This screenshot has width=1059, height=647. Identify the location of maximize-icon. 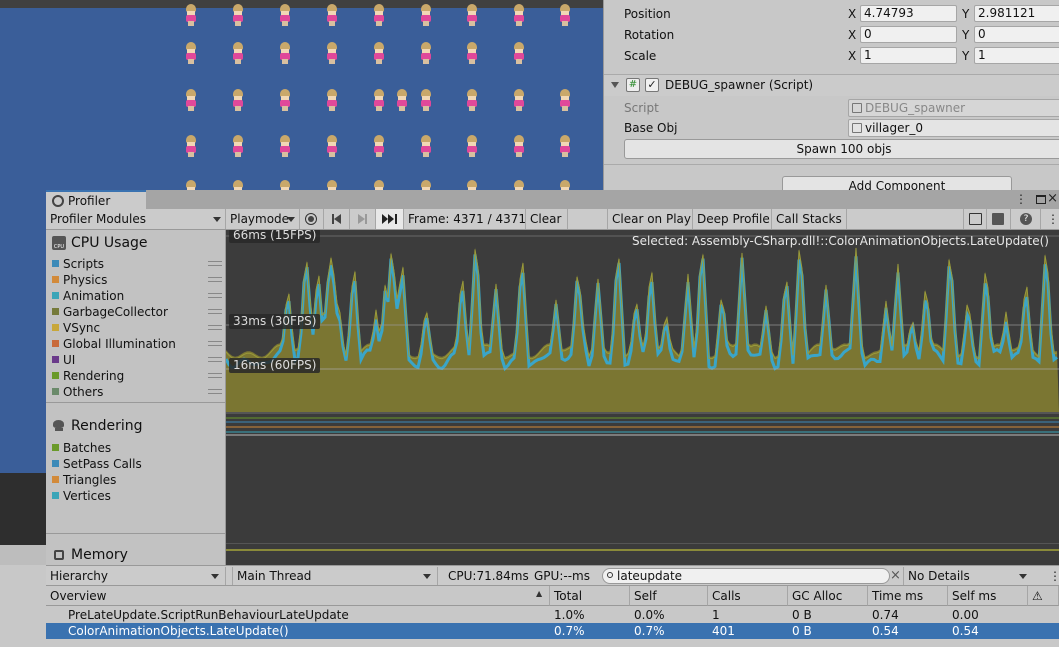
(1041, 199).